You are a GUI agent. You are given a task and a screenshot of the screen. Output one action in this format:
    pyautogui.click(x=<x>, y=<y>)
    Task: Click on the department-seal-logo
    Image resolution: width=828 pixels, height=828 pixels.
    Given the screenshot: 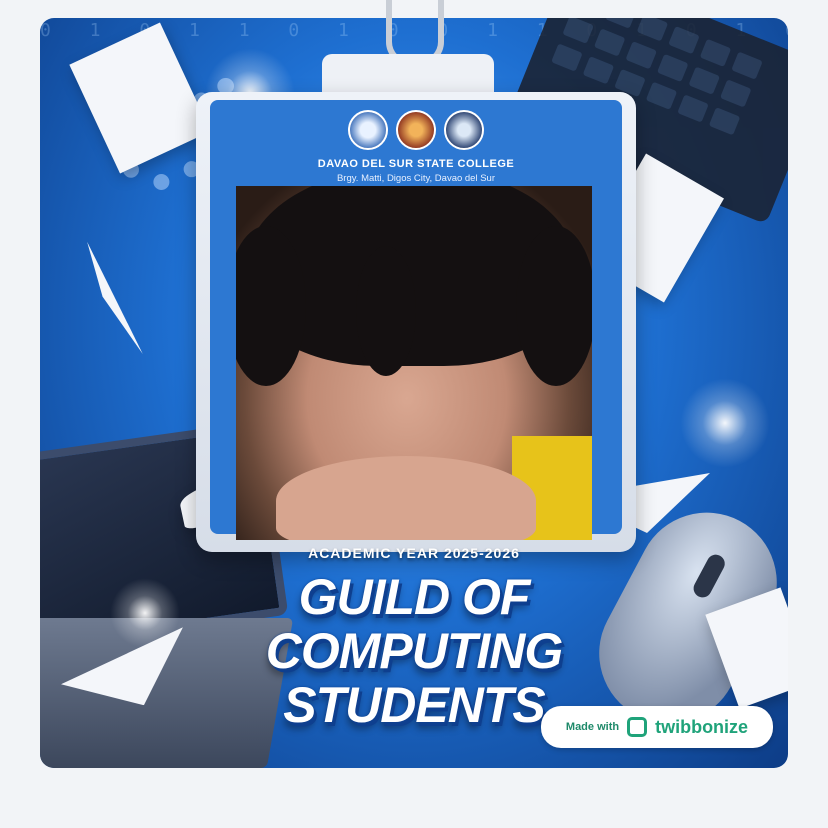 What is the action you would take?
    pyautogui.click(x=464, y=130)
    